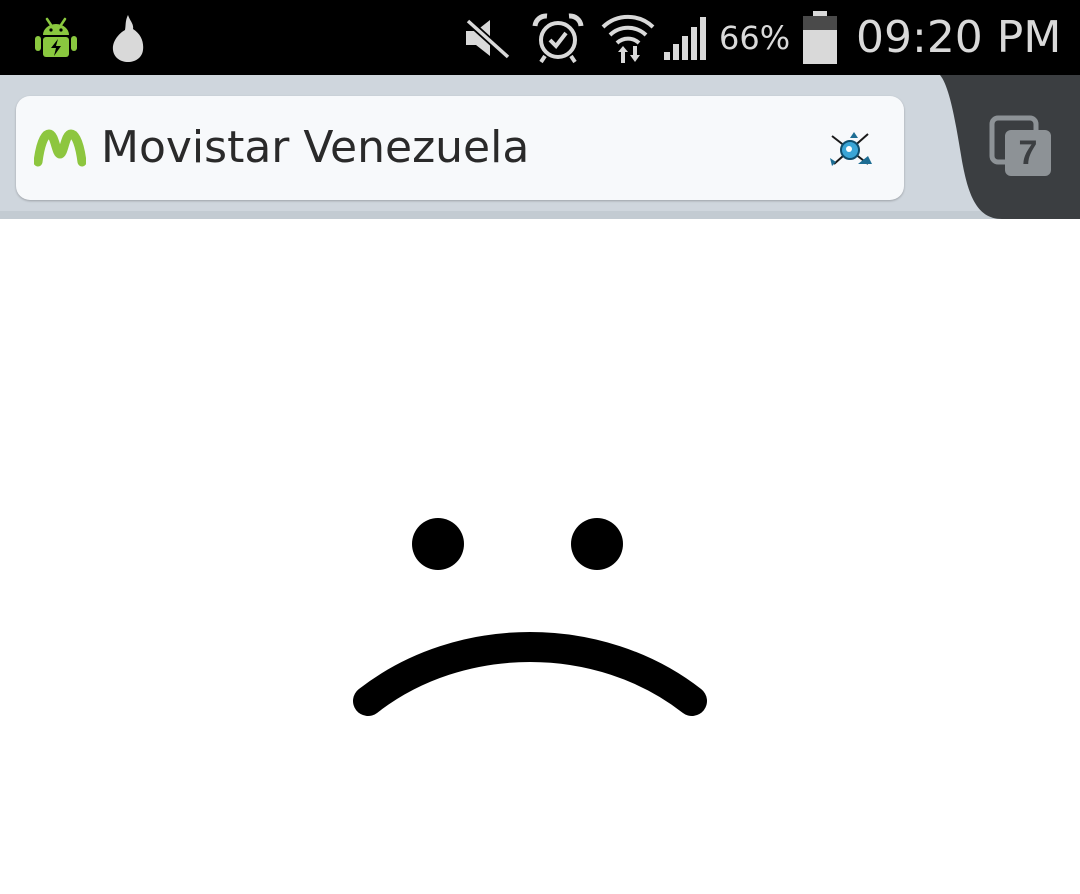  I want to click on android-charging-icon, so click(56, 37).